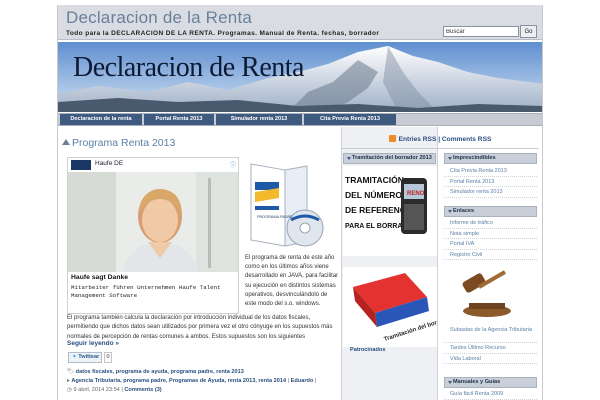 The image size is (600, 400). Describe the element at coordinates (368, 350) in the screenshot. I see `sponsored-label: Patrocinados` at that location.